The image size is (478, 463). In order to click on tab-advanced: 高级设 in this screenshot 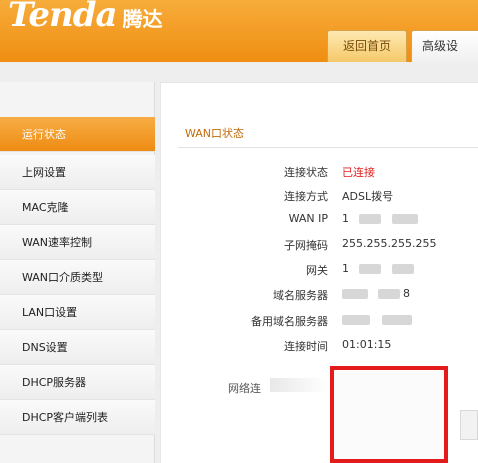, I will do `click(444, 46)`.